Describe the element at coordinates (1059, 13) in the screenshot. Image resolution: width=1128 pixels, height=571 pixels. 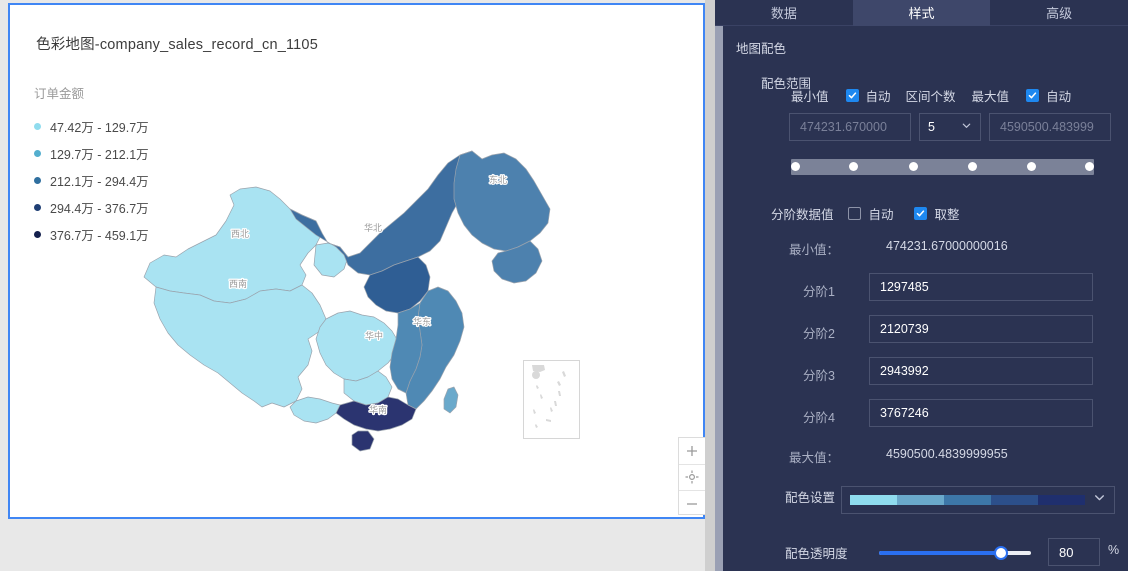
I see `tab-advanced: 高级` at that location.